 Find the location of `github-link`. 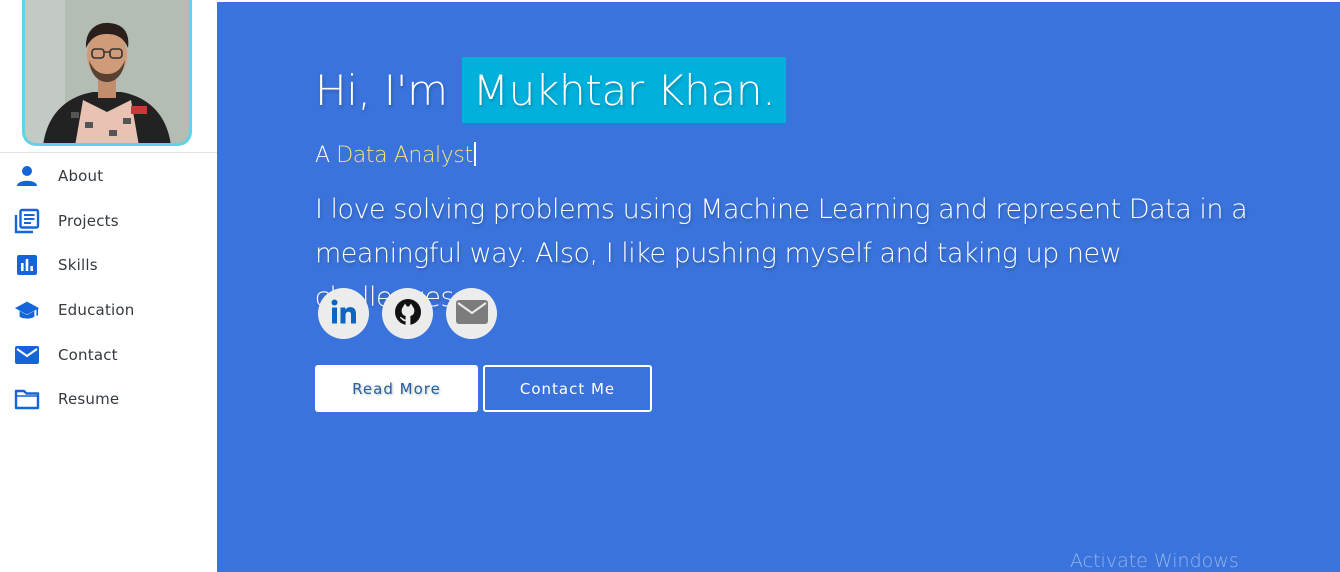

github-link is located at coordinates (407, 313).